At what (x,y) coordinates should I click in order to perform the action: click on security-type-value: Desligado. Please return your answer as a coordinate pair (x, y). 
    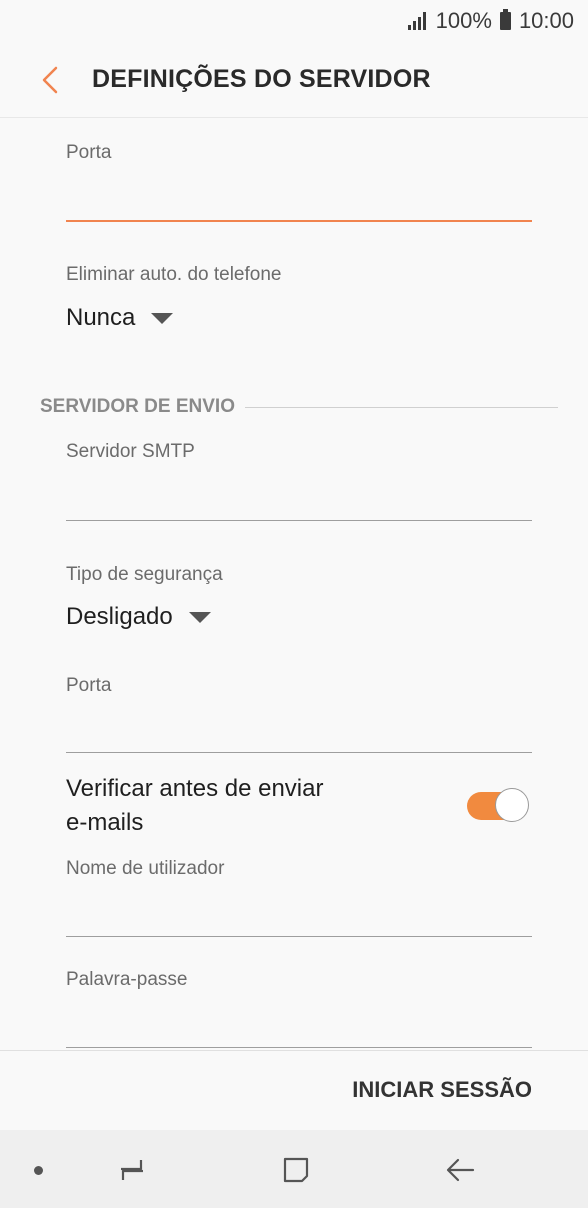
    Looking at the image, I should click on (119, 616).